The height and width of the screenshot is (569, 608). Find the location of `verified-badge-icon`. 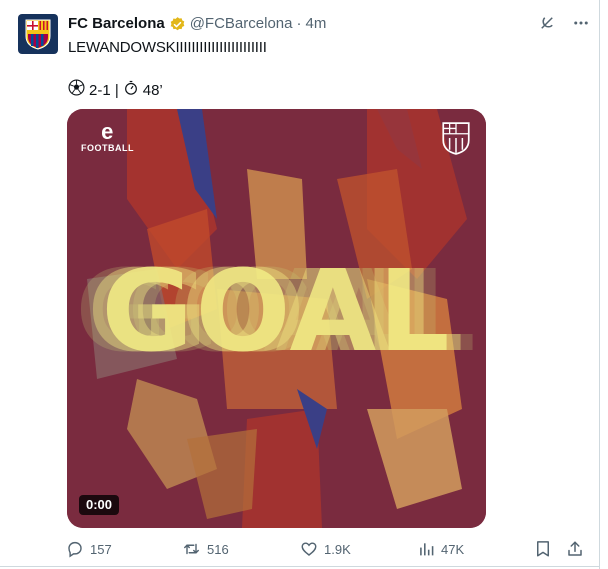

verified-badge-icon is located at coordinates (177, 24).